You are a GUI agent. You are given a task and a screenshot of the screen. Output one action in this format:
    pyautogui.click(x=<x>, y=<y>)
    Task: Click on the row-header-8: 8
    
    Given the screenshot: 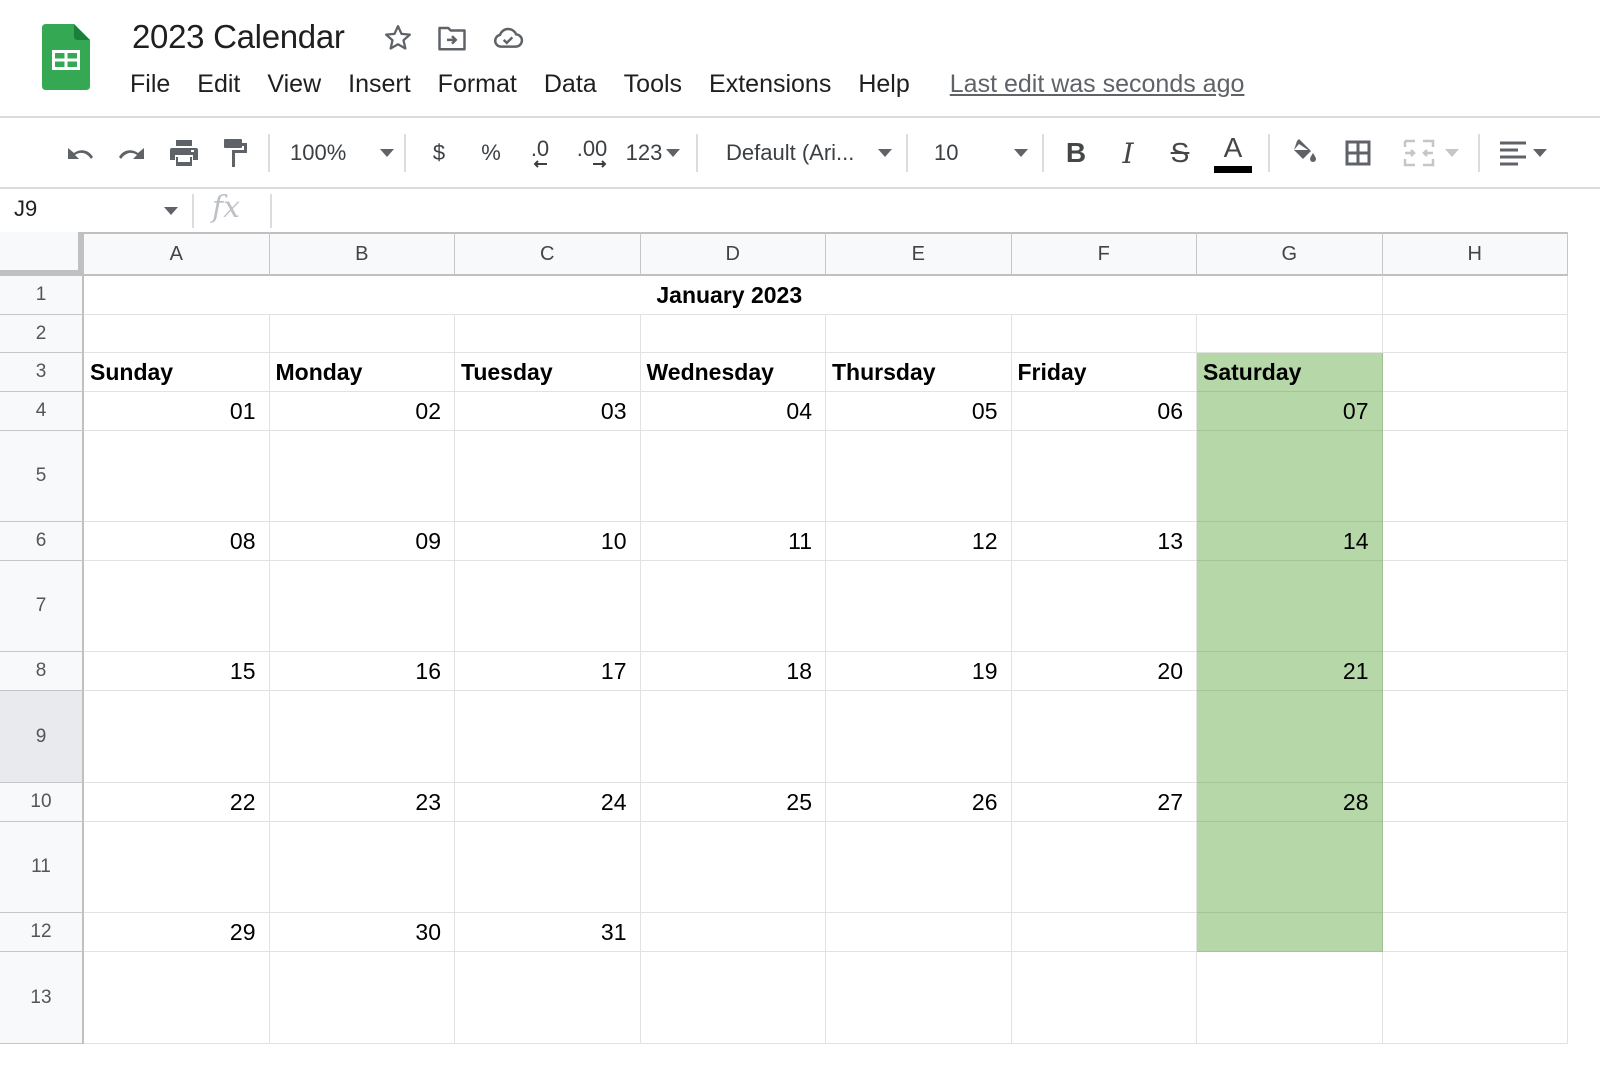 What is the action you would take?
    pyautogui.click(x=42, y=671)
    